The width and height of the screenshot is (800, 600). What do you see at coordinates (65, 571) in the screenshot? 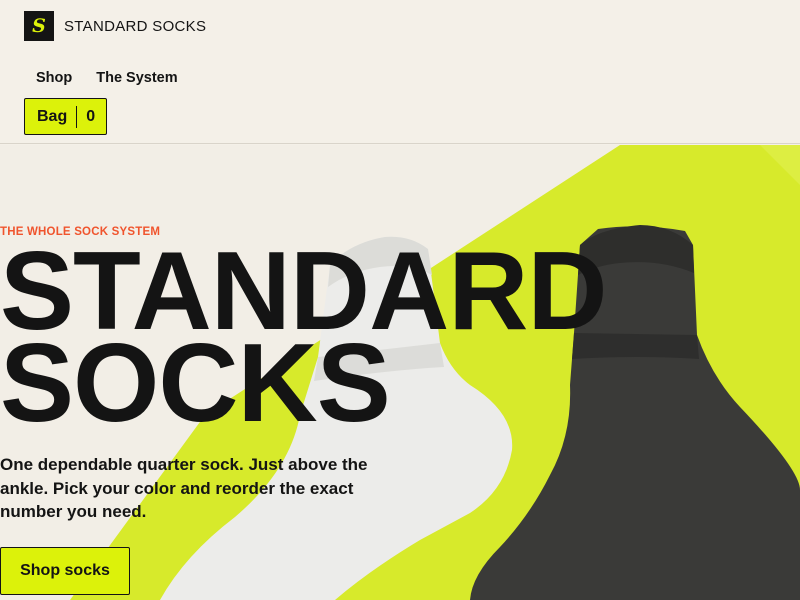
I see `shop-socks-button: Shop socks` at bounding box center [65, 571].